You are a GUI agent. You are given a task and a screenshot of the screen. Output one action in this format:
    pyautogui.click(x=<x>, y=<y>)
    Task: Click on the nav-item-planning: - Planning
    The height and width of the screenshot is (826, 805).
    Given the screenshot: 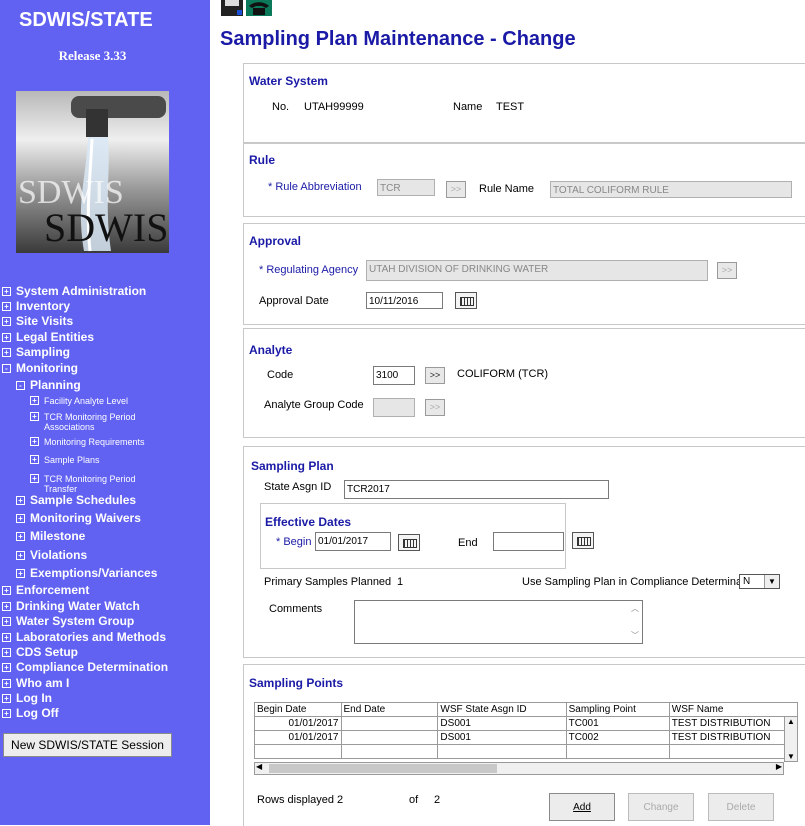 What is the action you would take?
    pyautogui.click(x=48, y=385)
    